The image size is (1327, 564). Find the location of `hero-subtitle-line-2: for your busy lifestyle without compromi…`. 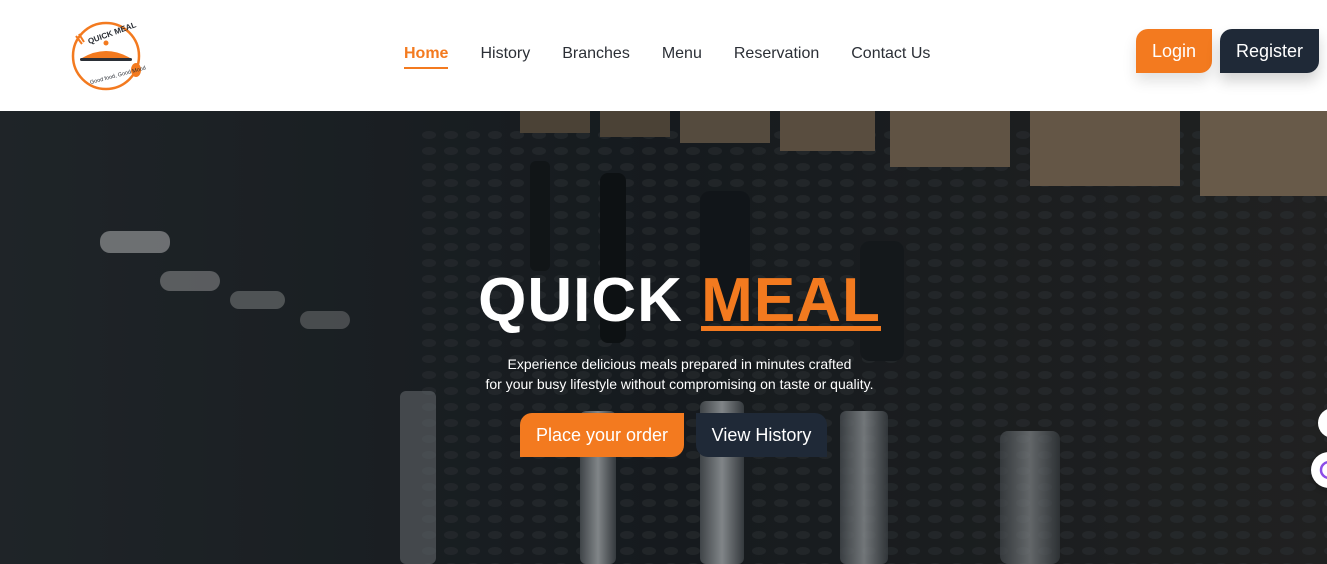

hero-subtitle-line-2: for your busy lifestyle without compromi… is located at coordinates (679, 384).